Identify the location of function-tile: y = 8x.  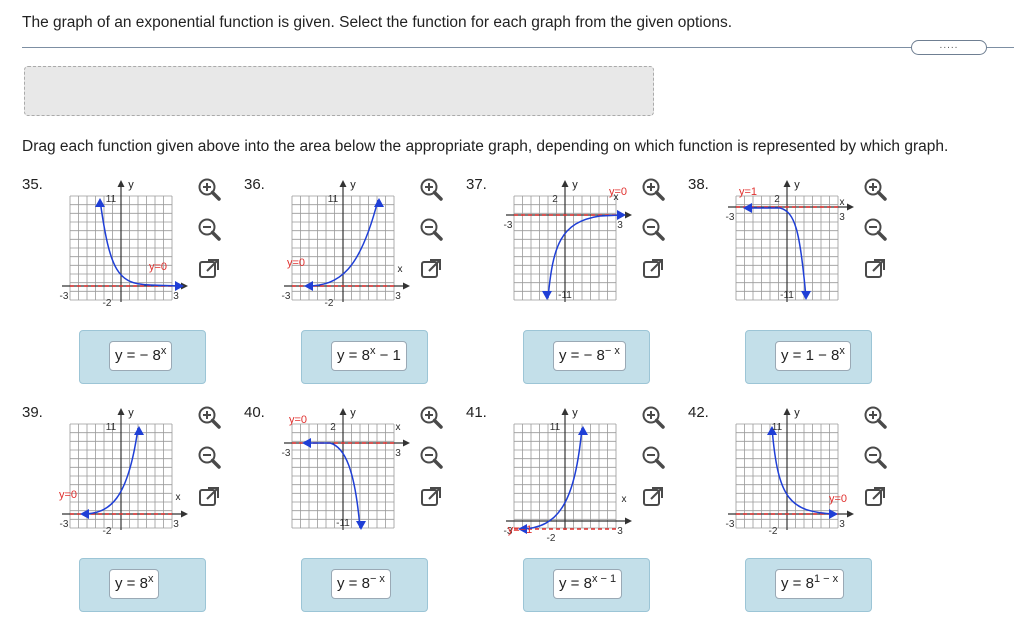
(134, 584).